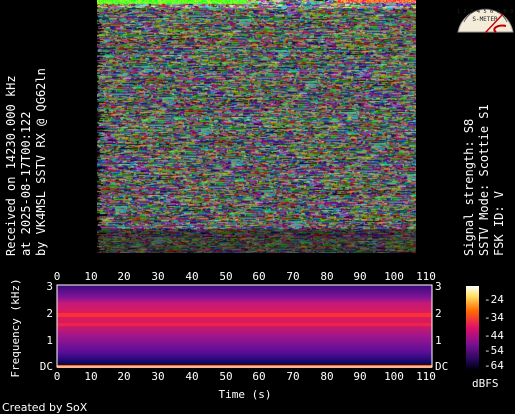  I want to click on colorbar-tick: -34, so click(494, 317).